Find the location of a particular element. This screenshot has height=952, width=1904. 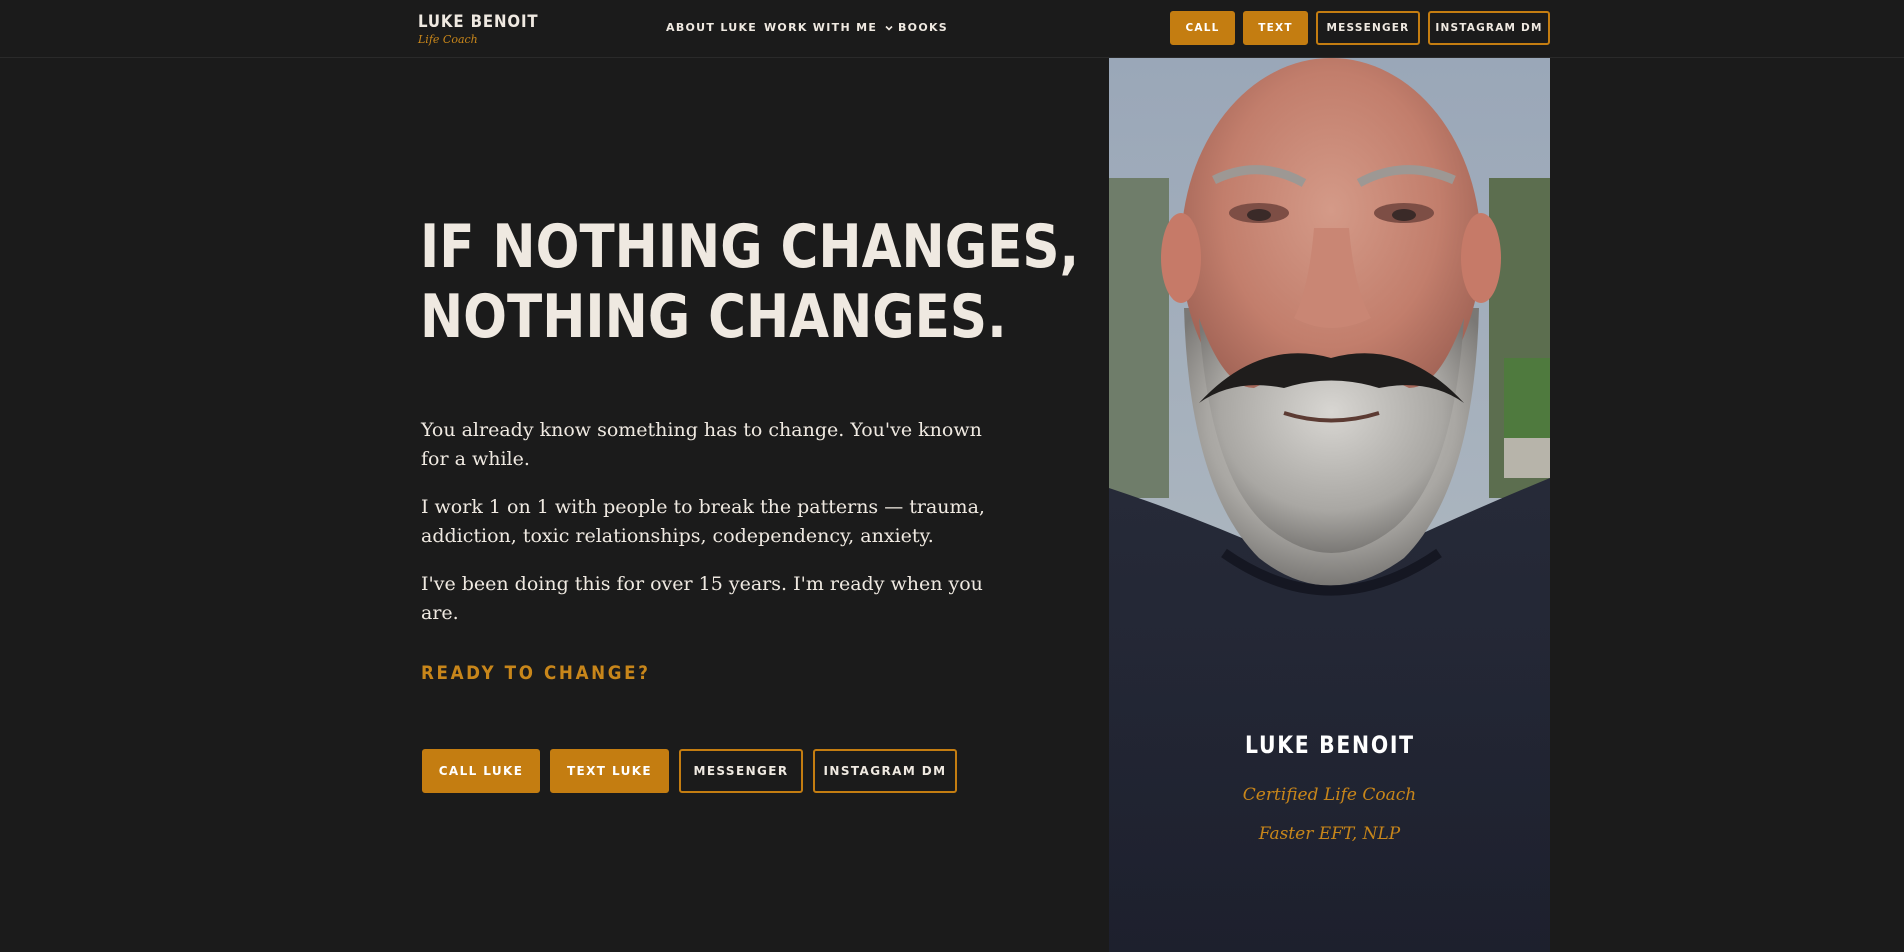

nav-books: BOOKS is located at coordinates (923, 27).